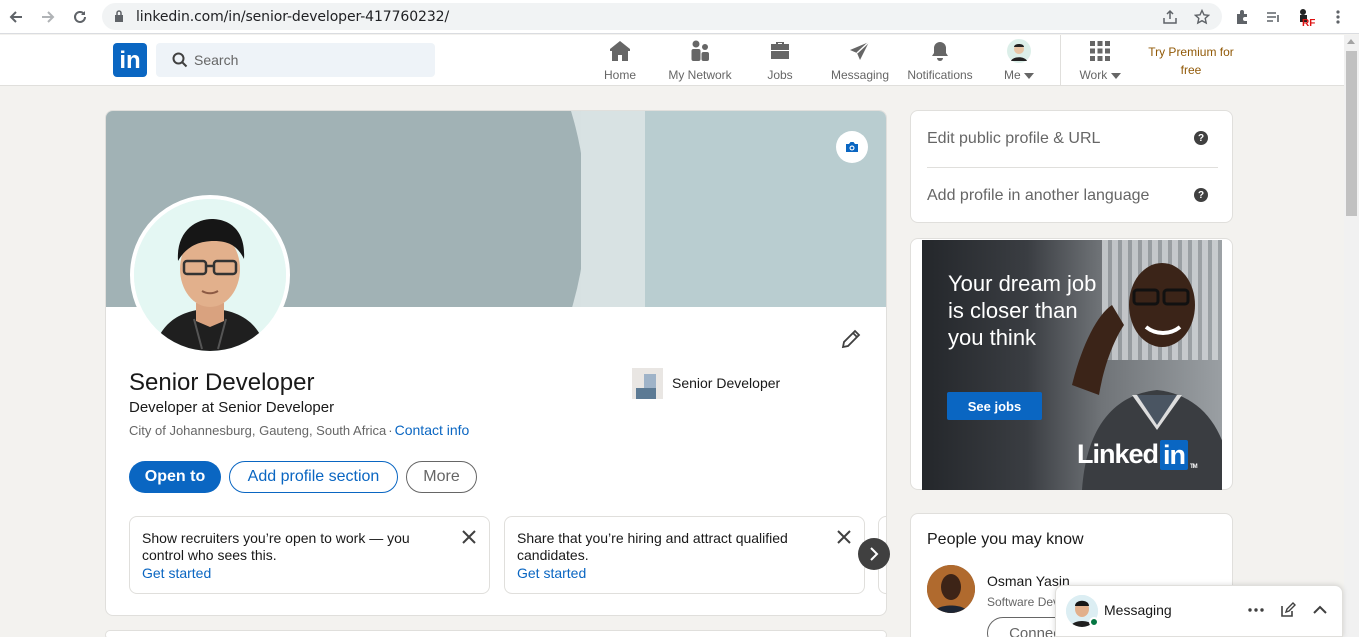 This screenshot has width=1359, height=637. I want to click on search-input, so click(309, 60).